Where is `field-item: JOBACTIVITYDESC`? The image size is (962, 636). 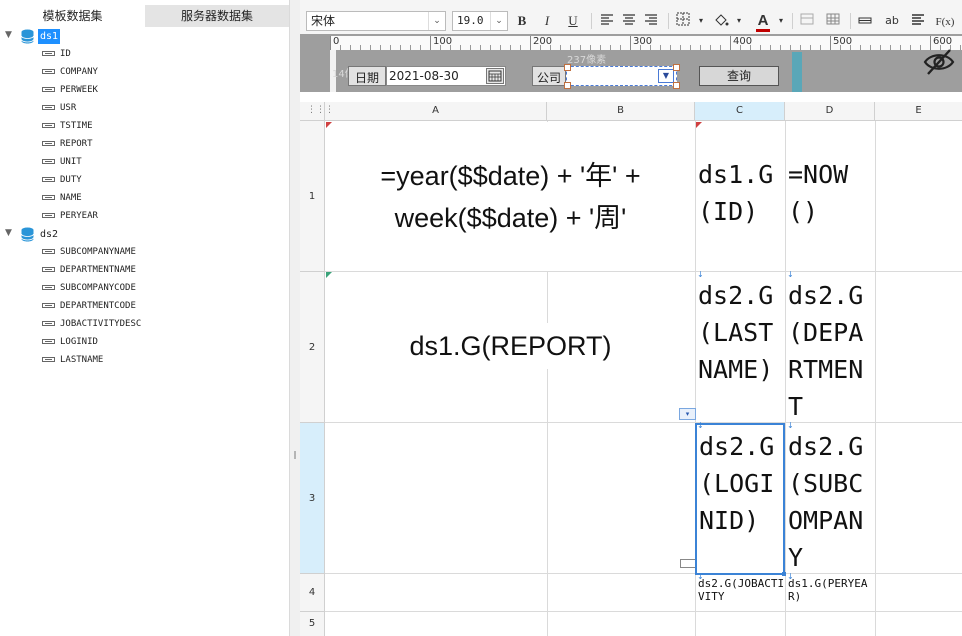 field-item: JOBACTIVITYDESC is located at coordinates (142, 324).